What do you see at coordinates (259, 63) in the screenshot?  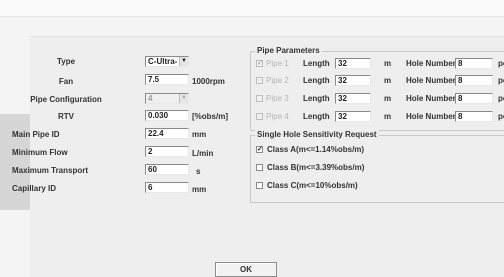 I see `pipe-checkbox: ✓` at bounding box center [259, 63].